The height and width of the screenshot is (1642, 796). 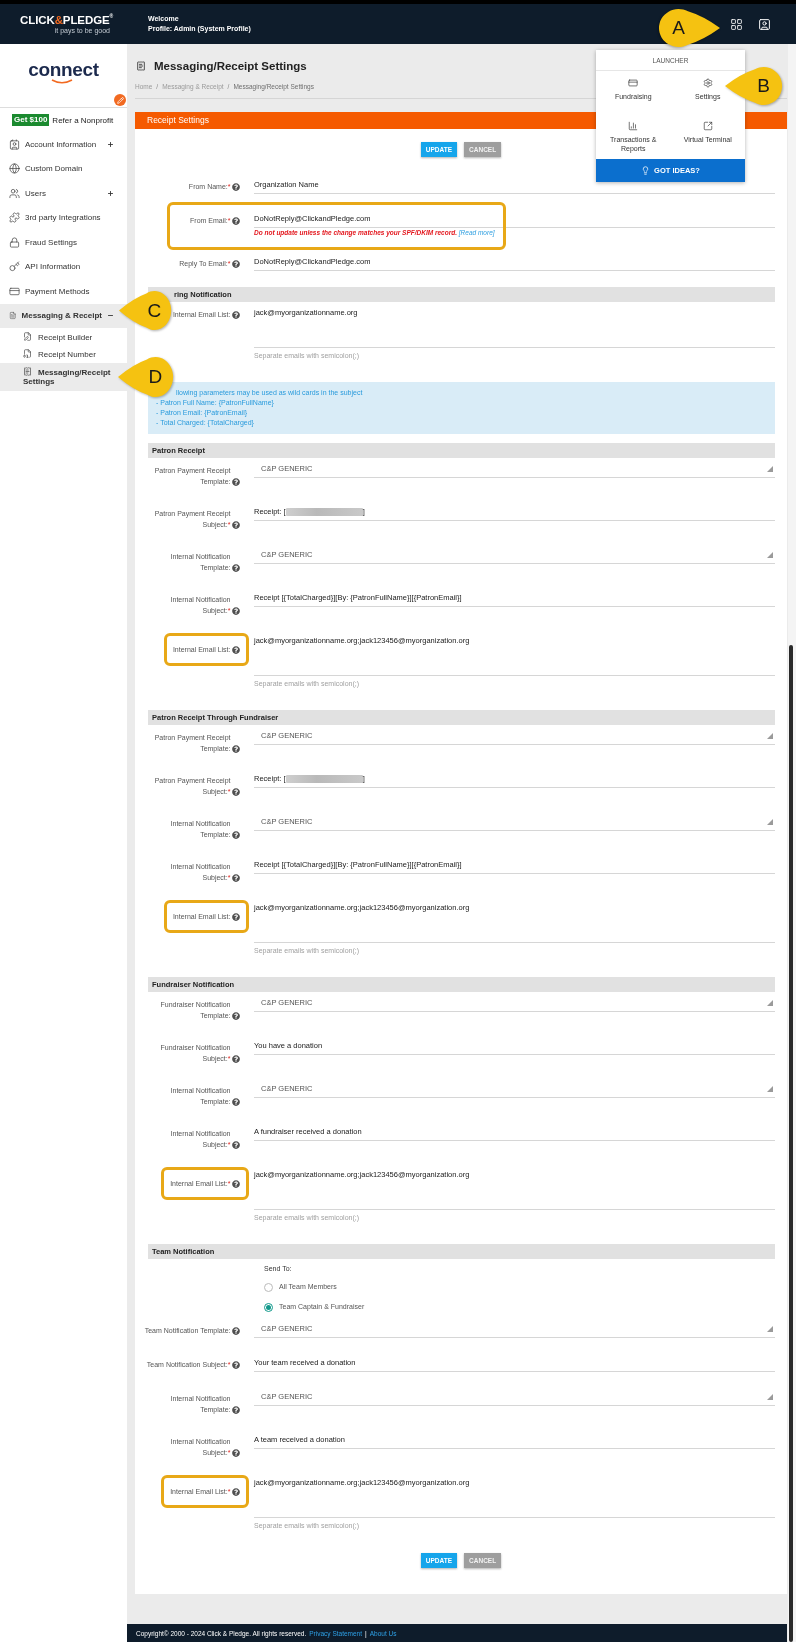 I want to click on nav-item: Account Information, so click(x=63, y=144).